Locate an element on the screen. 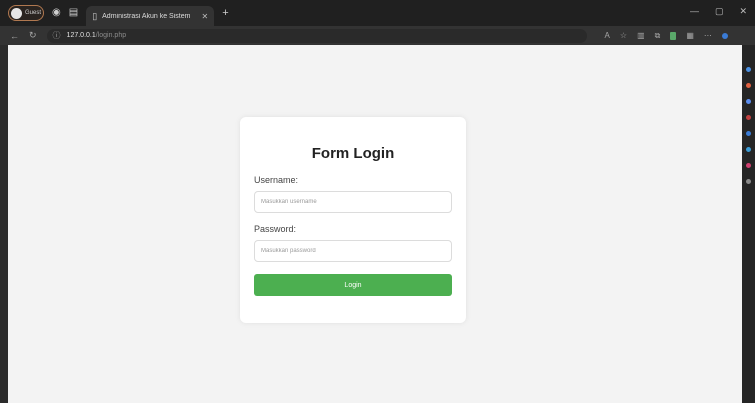 This screenshot has width=755, height=403. refresh-icon: ↻ is located at coordinates (33, 35).